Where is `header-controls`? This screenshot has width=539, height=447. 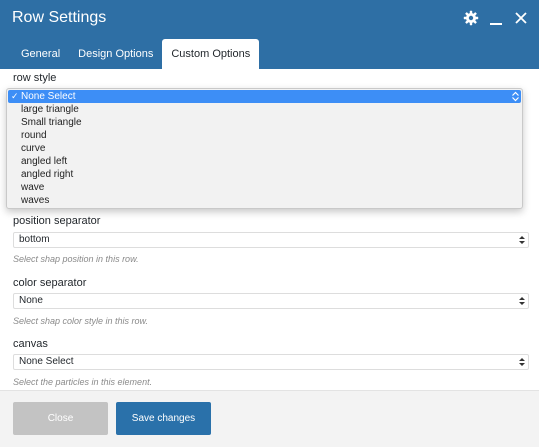 header-controls is located at coordinates (496, 18).